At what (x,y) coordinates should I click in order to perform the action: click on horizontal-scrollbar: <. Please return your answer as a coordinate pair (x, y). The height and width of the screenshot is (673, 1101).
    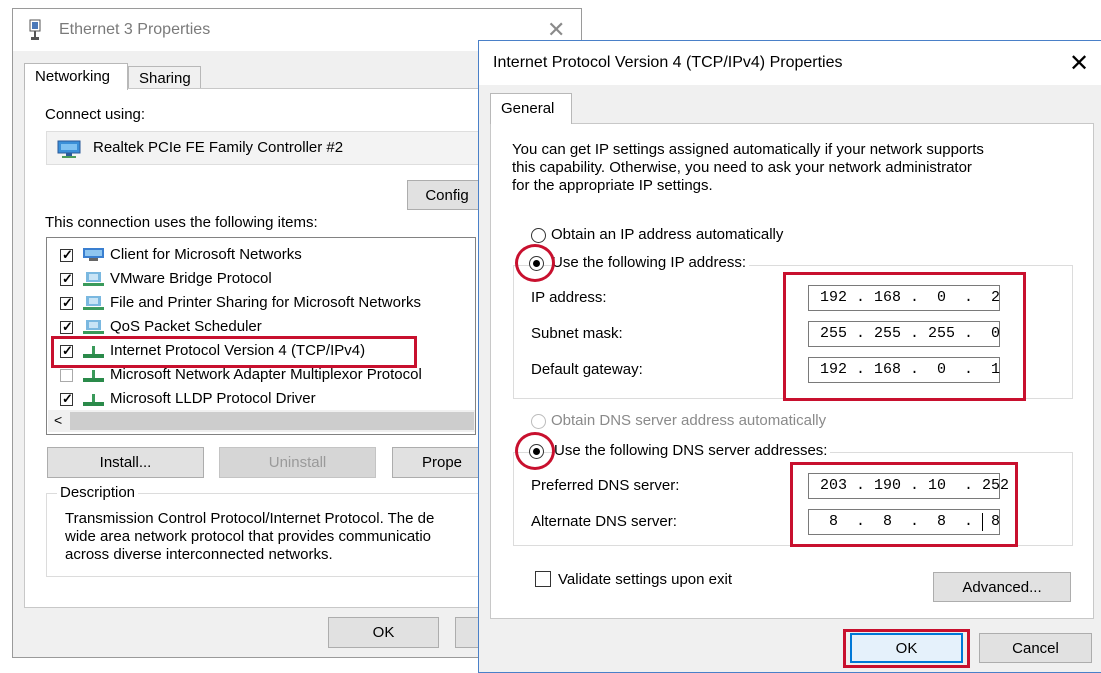
    Looking at the image, I should click on (261, 421).